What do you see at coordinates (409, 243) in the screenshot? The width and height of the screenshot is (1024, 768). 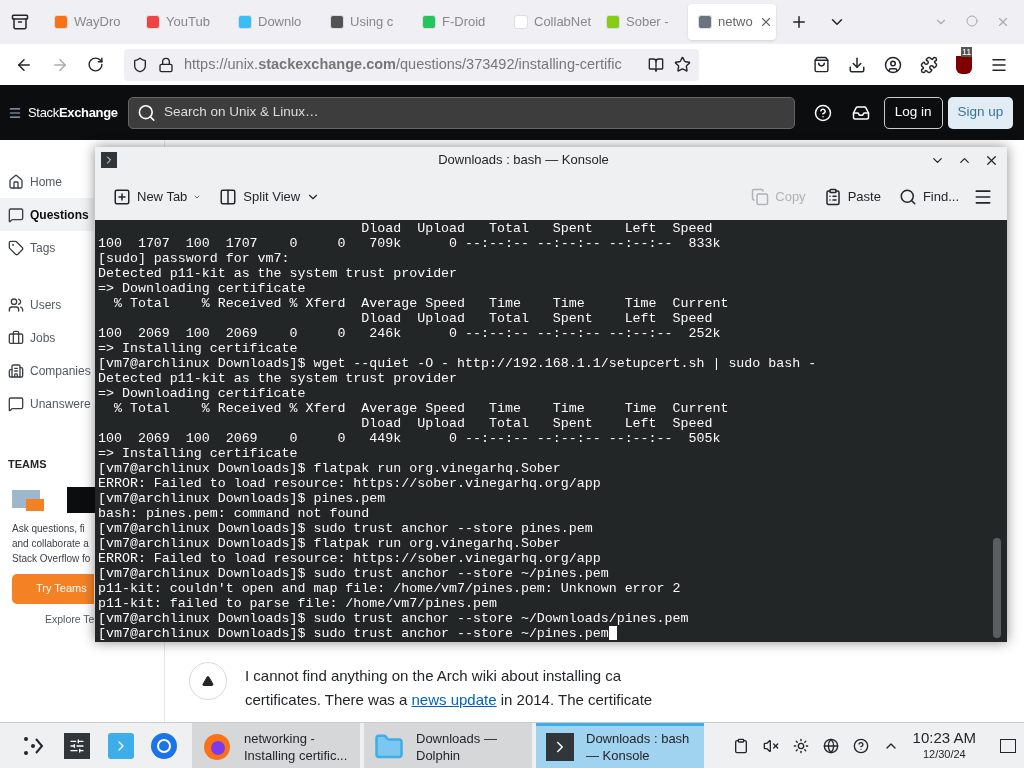 I see `terminal-line: 100 1707 100 1707 0 0 709k 0 --:--:-- --:--:-- --:--:-- 833k` at bounding box center [409, 243].